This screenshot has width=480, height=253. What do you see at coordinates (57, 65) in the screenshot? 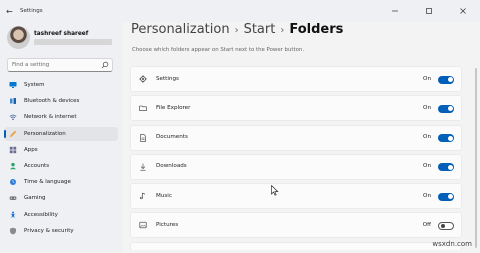
I see `search-input` at bounding box center [57, 65].